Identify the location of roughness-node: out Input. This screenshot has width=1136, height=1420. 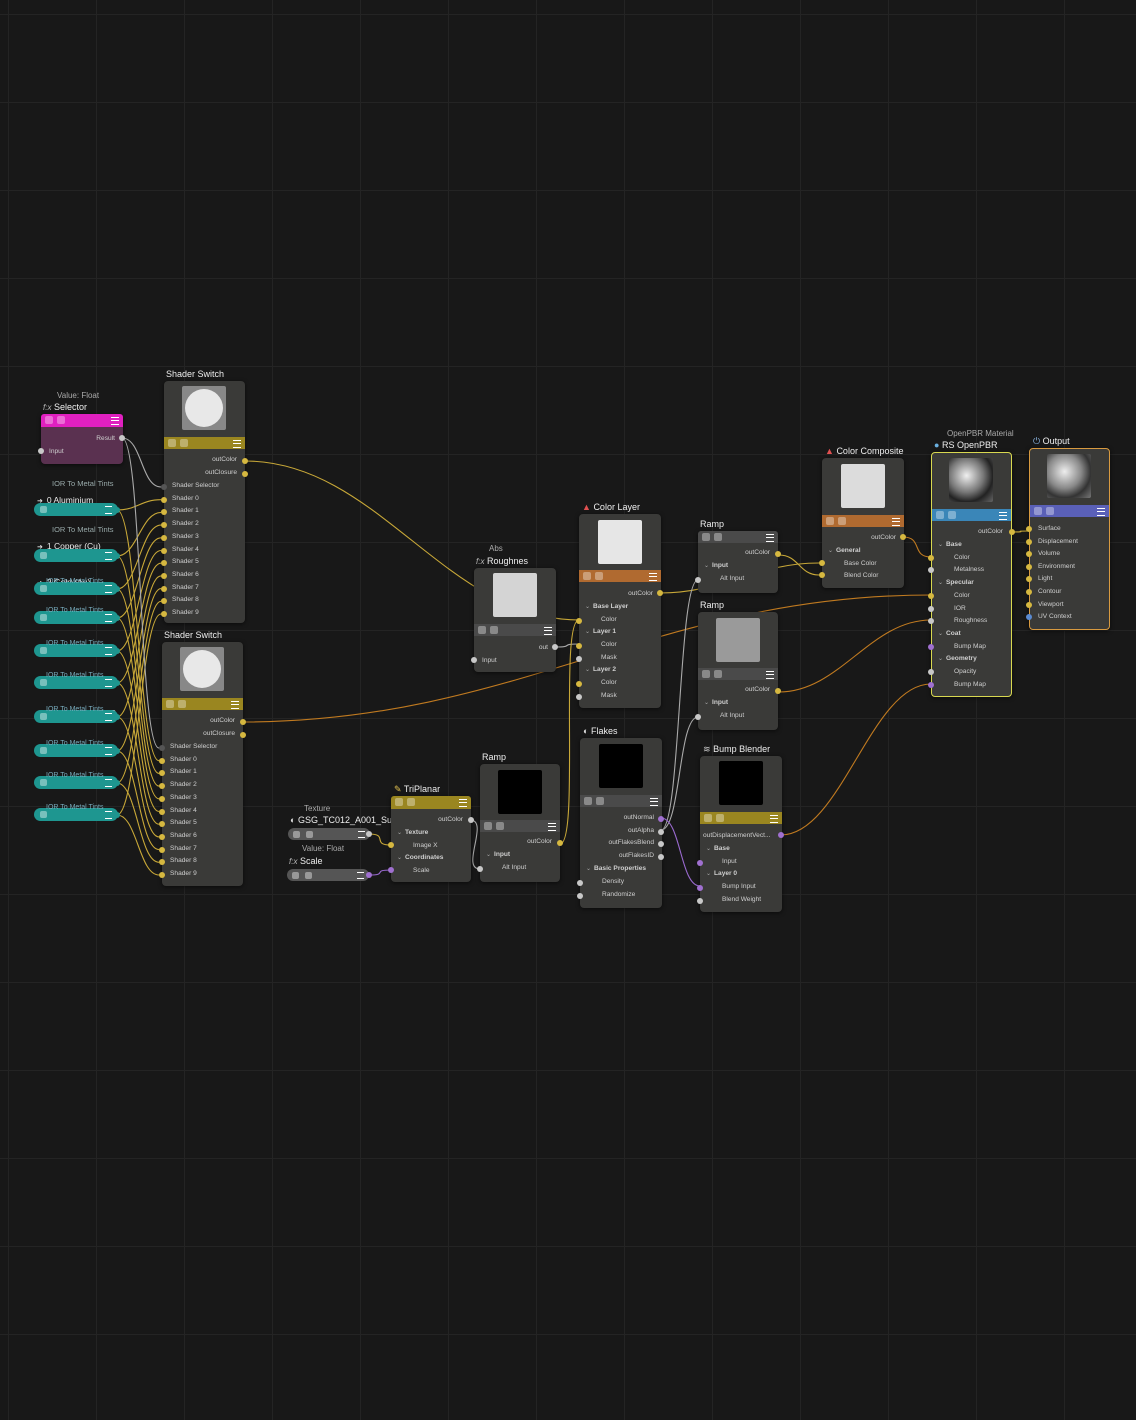
(515, 620).